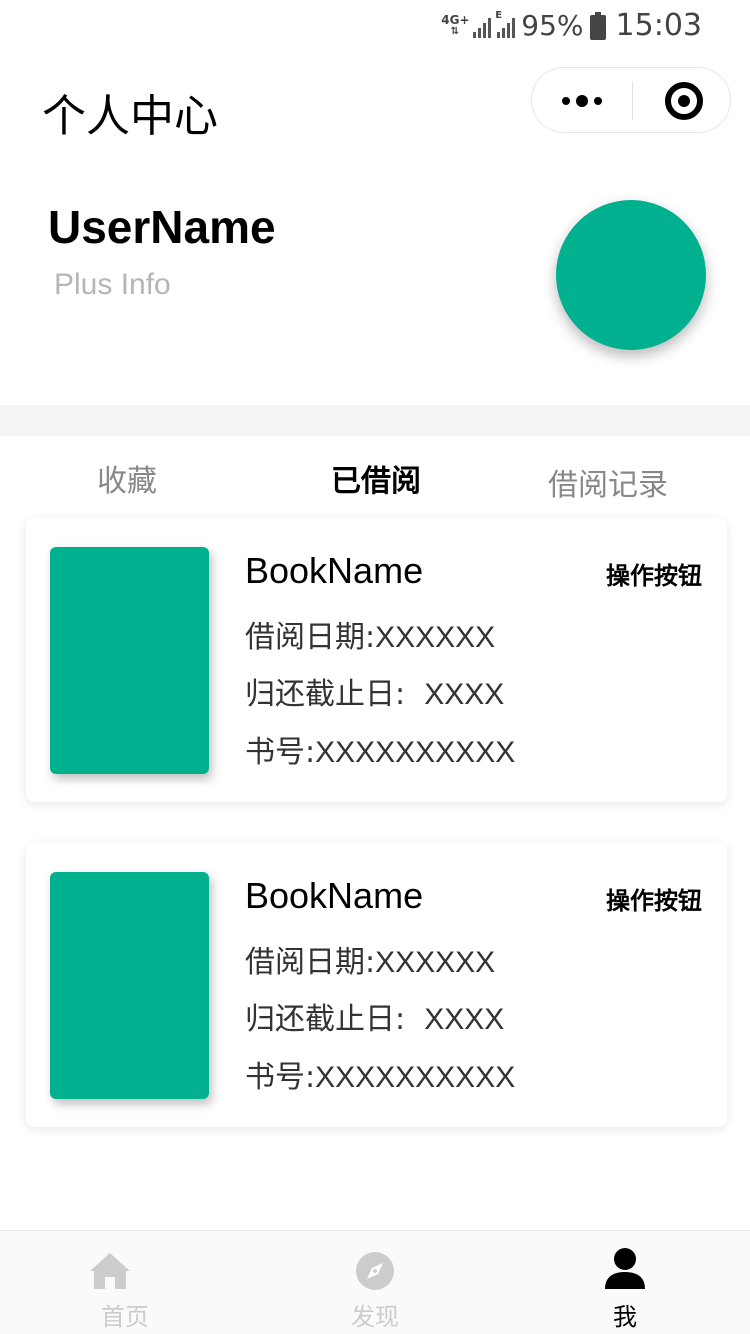 Image resolution: width=750 pixels, height=1334 pixels. What do you see at coordinates (125, 1317) in the screenshot?
I see `tabbar-label-home: 首页` at bounding box center [125, 1317].